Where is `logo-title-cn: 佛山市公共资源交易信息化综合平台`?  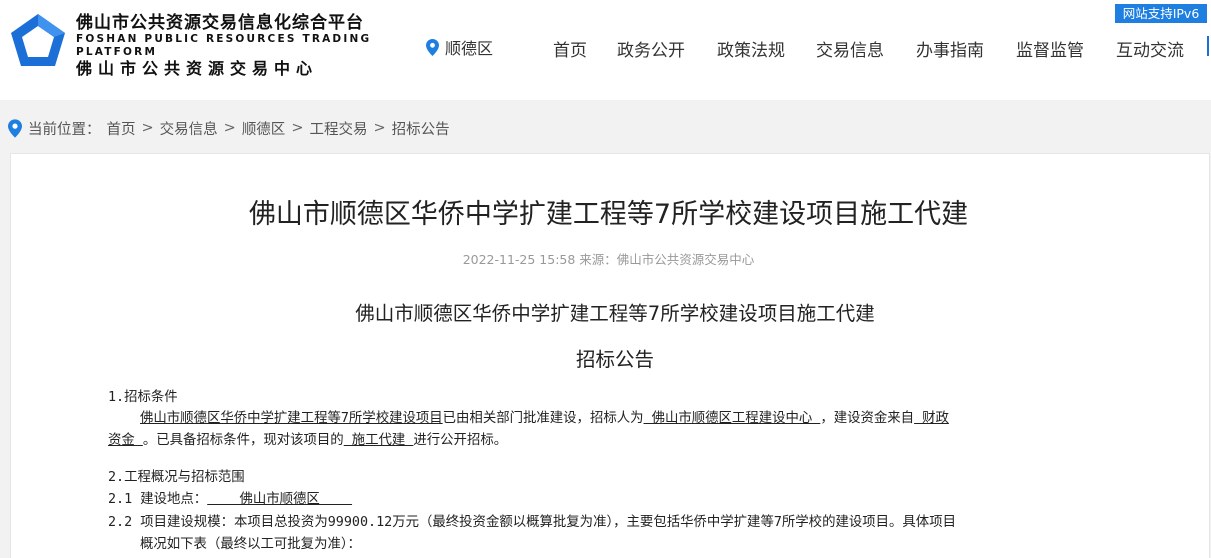
logo-title-cn: 佛山市公共资源交易信息化综合平台 is located at coordinates (220, 23).